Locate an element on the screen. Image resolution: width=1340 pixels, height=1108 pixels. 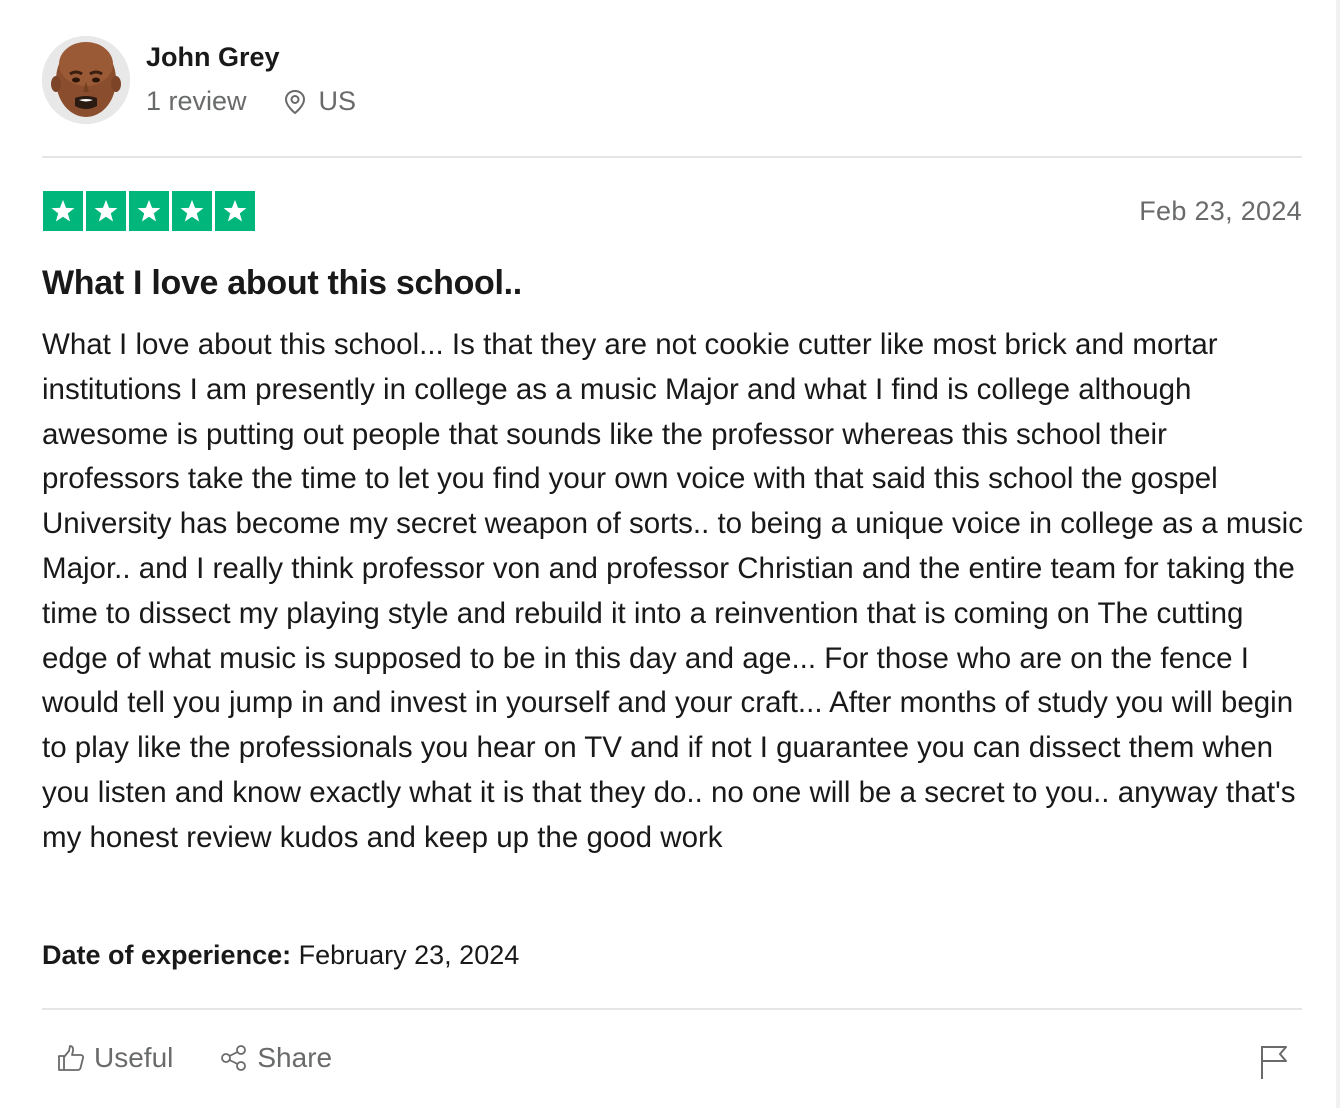
experience-label: Date of experience: is located at coordinates (167, 955).